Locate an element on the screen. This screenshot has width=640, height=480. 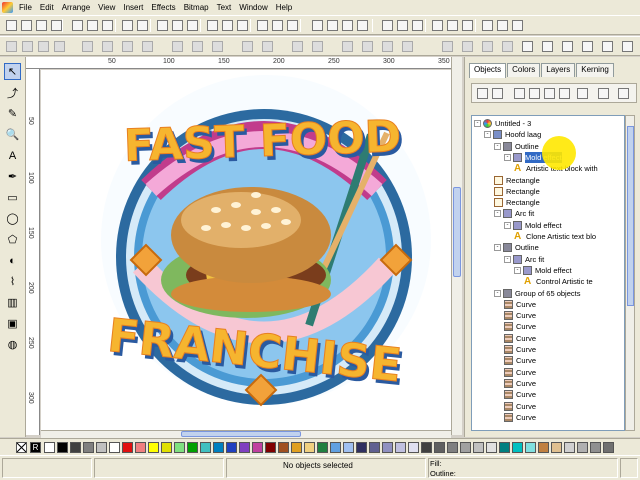
menu-text: Text is located at coordinates (224, 7).